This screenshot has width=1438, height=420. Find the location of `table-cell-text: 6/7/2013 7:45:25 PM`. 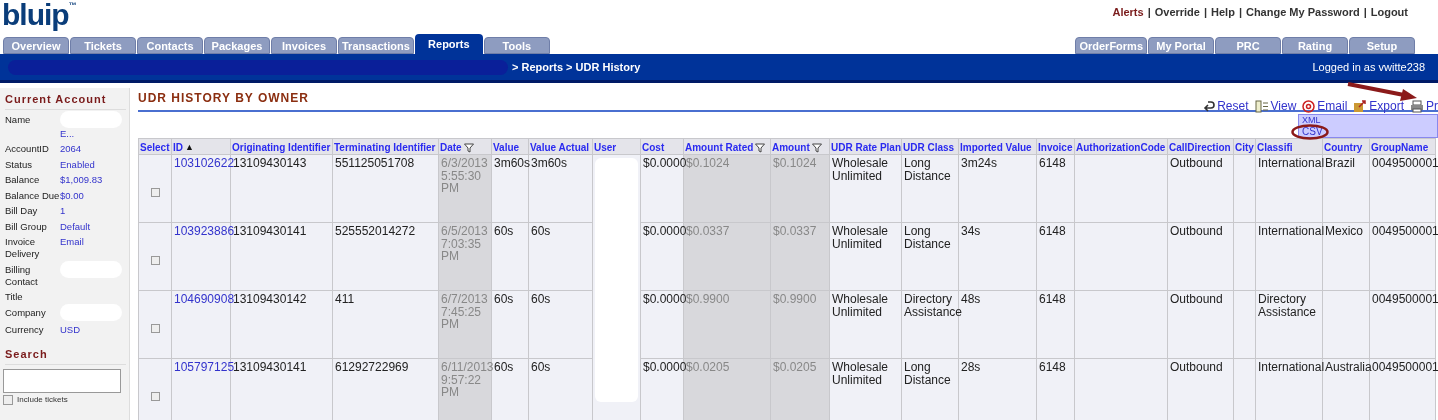

table-cell-text: 6/7/2013 7:45:25 PM is located at coordinates (464, 311).